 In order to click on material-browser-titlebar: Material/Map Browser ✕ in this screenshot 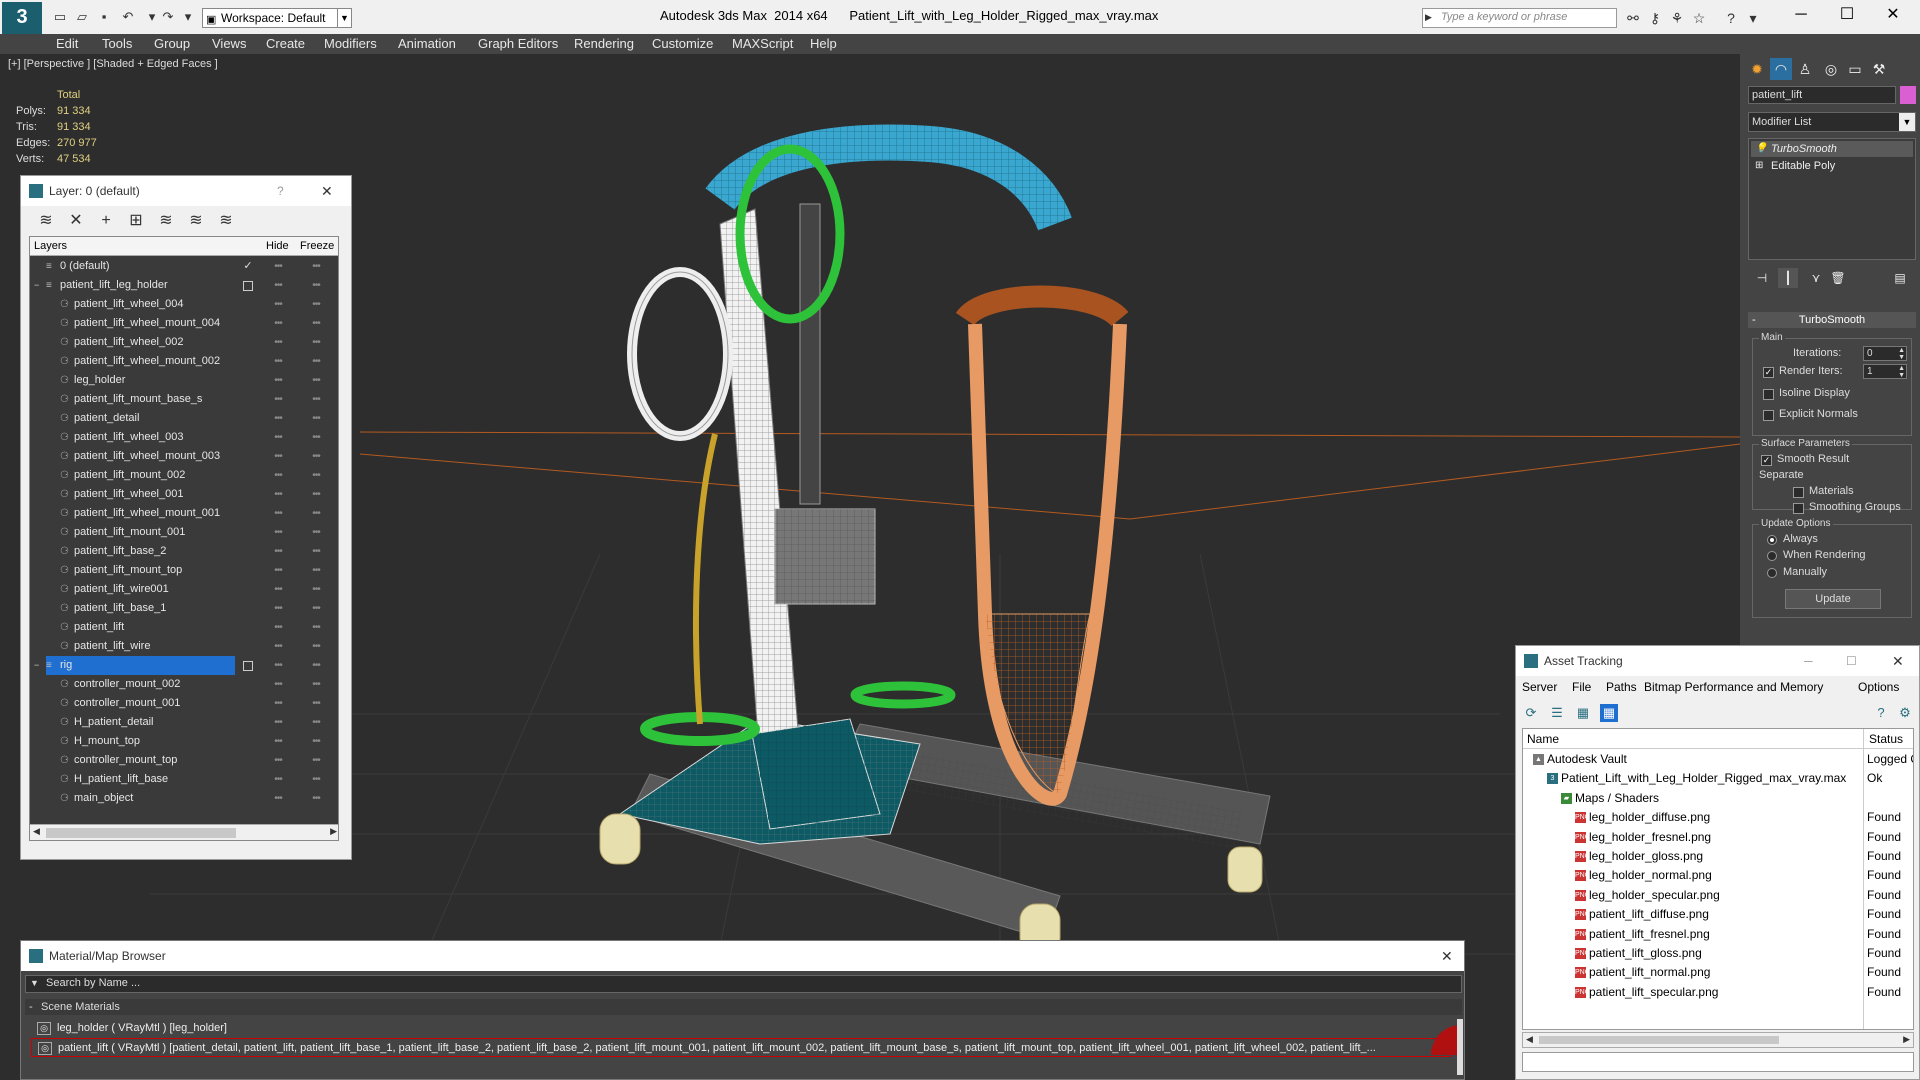, I will do `click(742, 956)`.